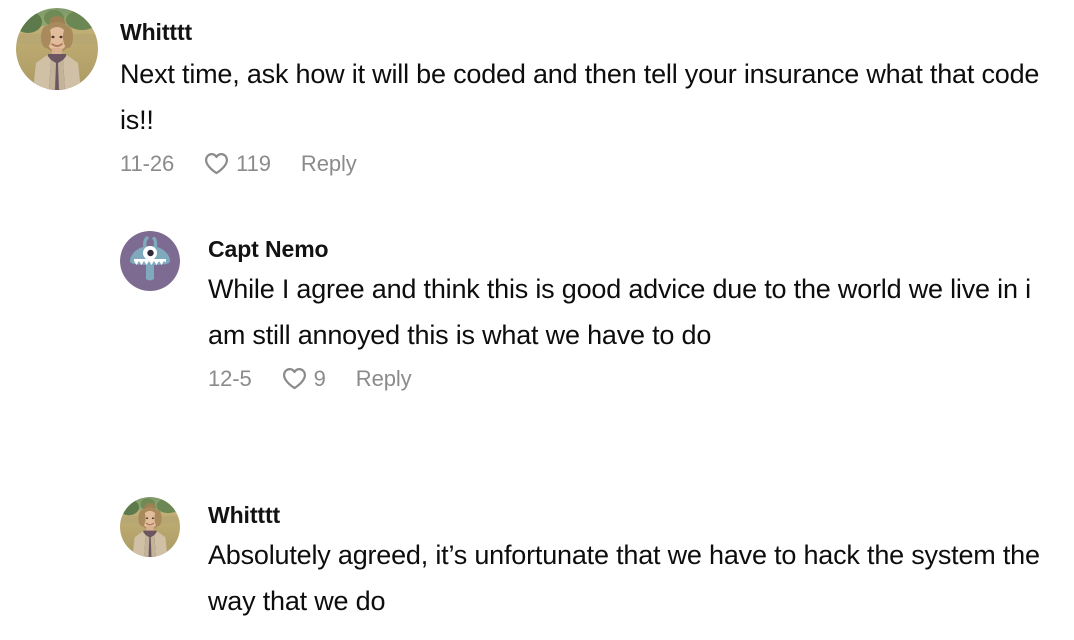 The height and width of the screenshot is (640, 1074). What do you see at coordinates (591, 164) in the screenshot?
I see `comment-meta-row: 11-26 119 Reply` at bounding box center [591, 164].